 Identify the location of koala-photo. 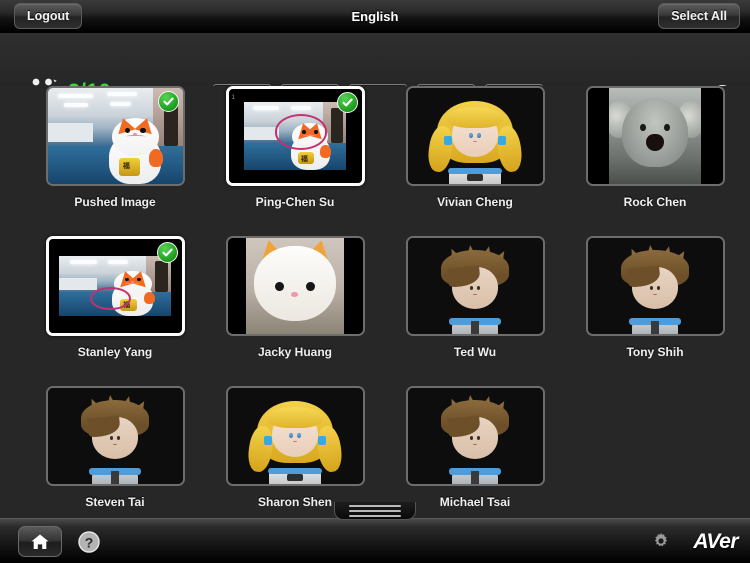
(655, 136).